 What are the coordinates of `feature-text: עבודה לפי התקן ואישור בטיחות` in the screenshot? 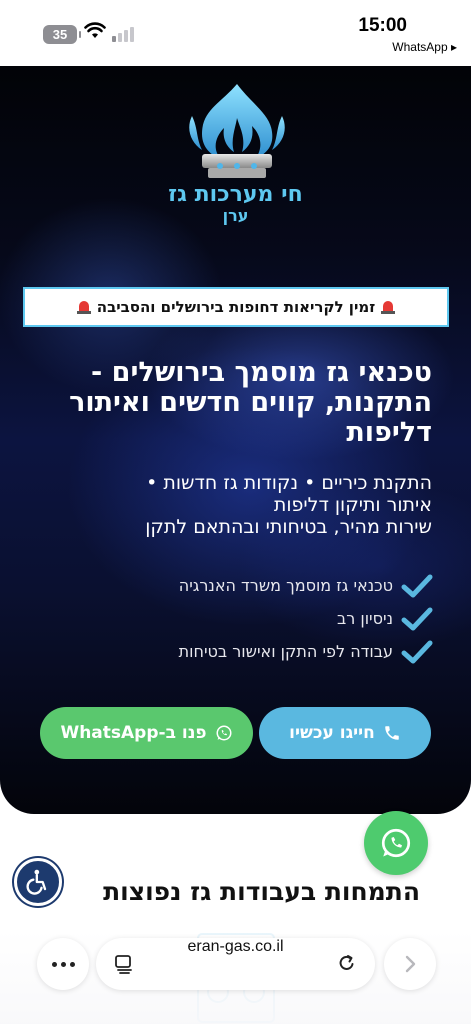 It's located at (285, 651).